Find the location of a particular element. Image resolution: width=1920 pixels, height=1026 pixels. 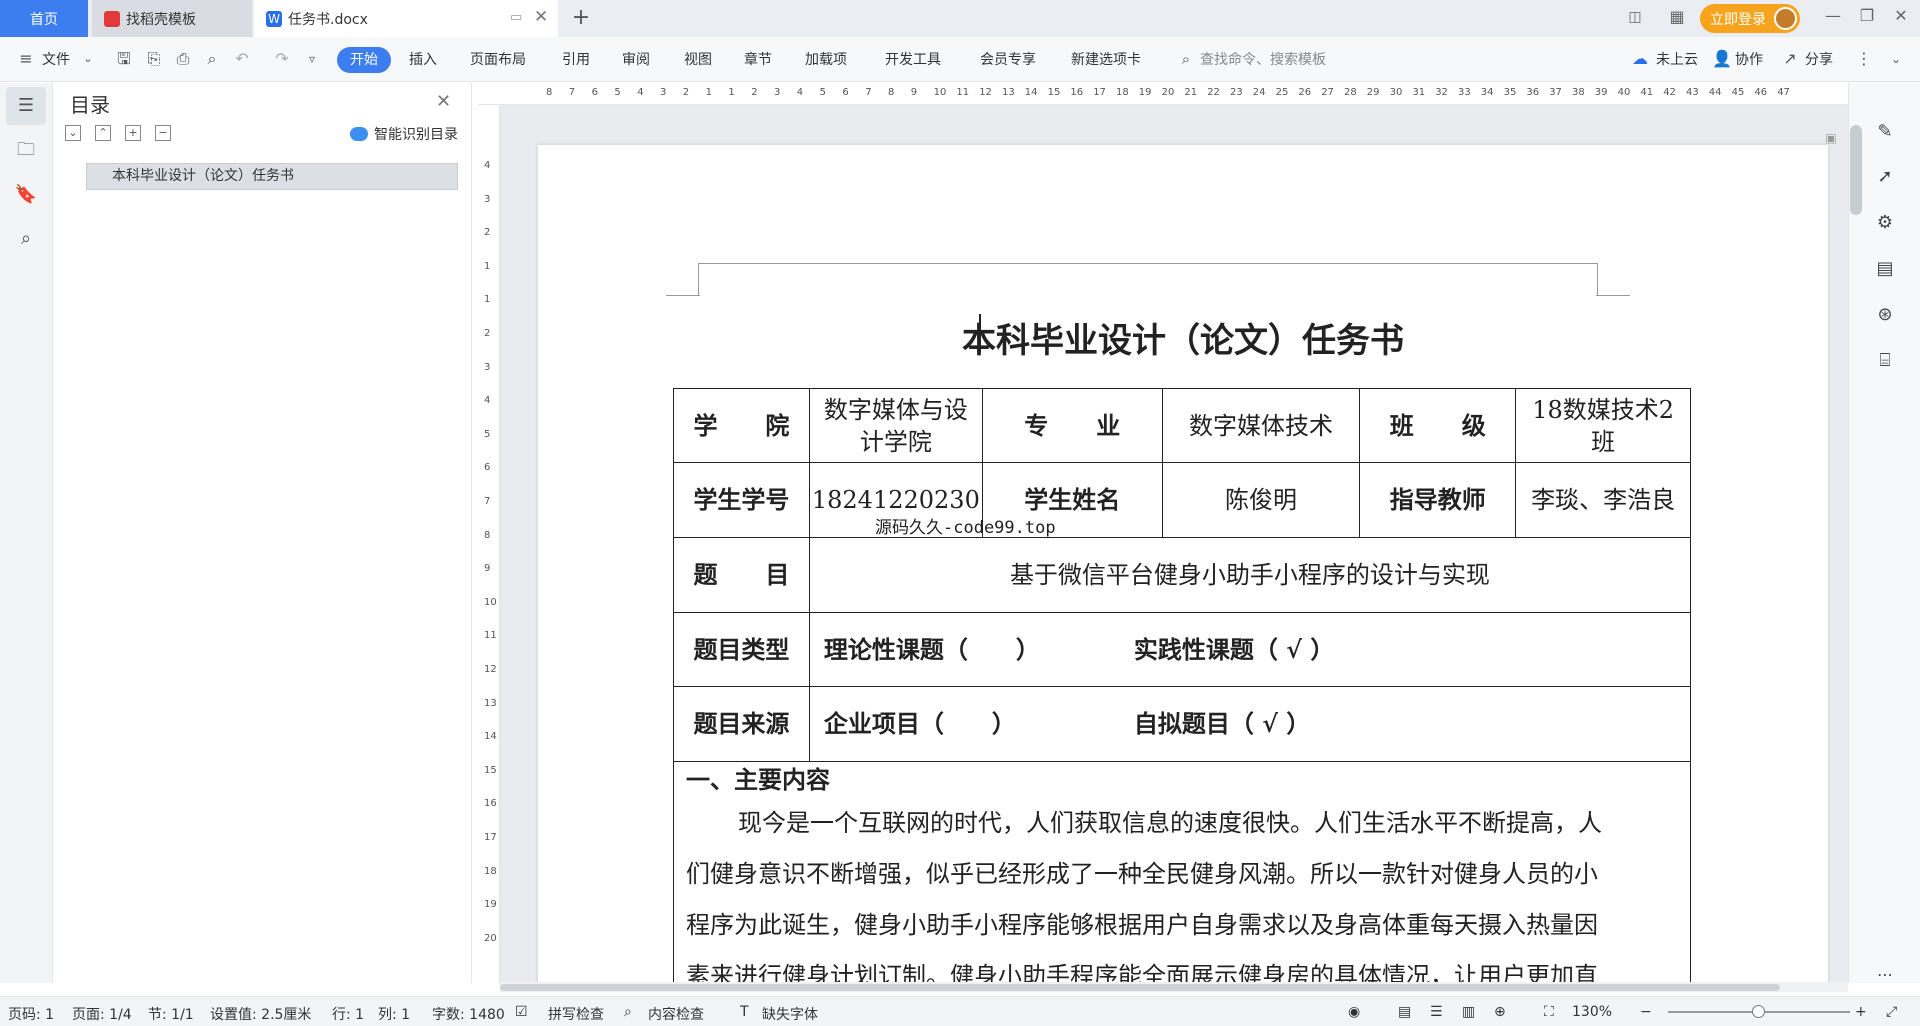

paragraph-line: 素来进行健身计划订制。健身小助手程序能全面展示健身房的具体情况，让用户更加直 is located at coordinates (1182, 967).